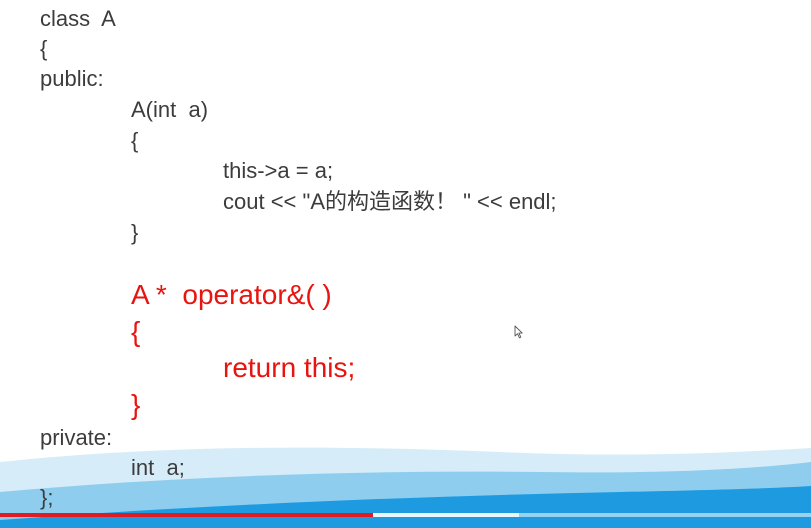  I want to click on code-line-ctor-open: {, so click(135, 140).